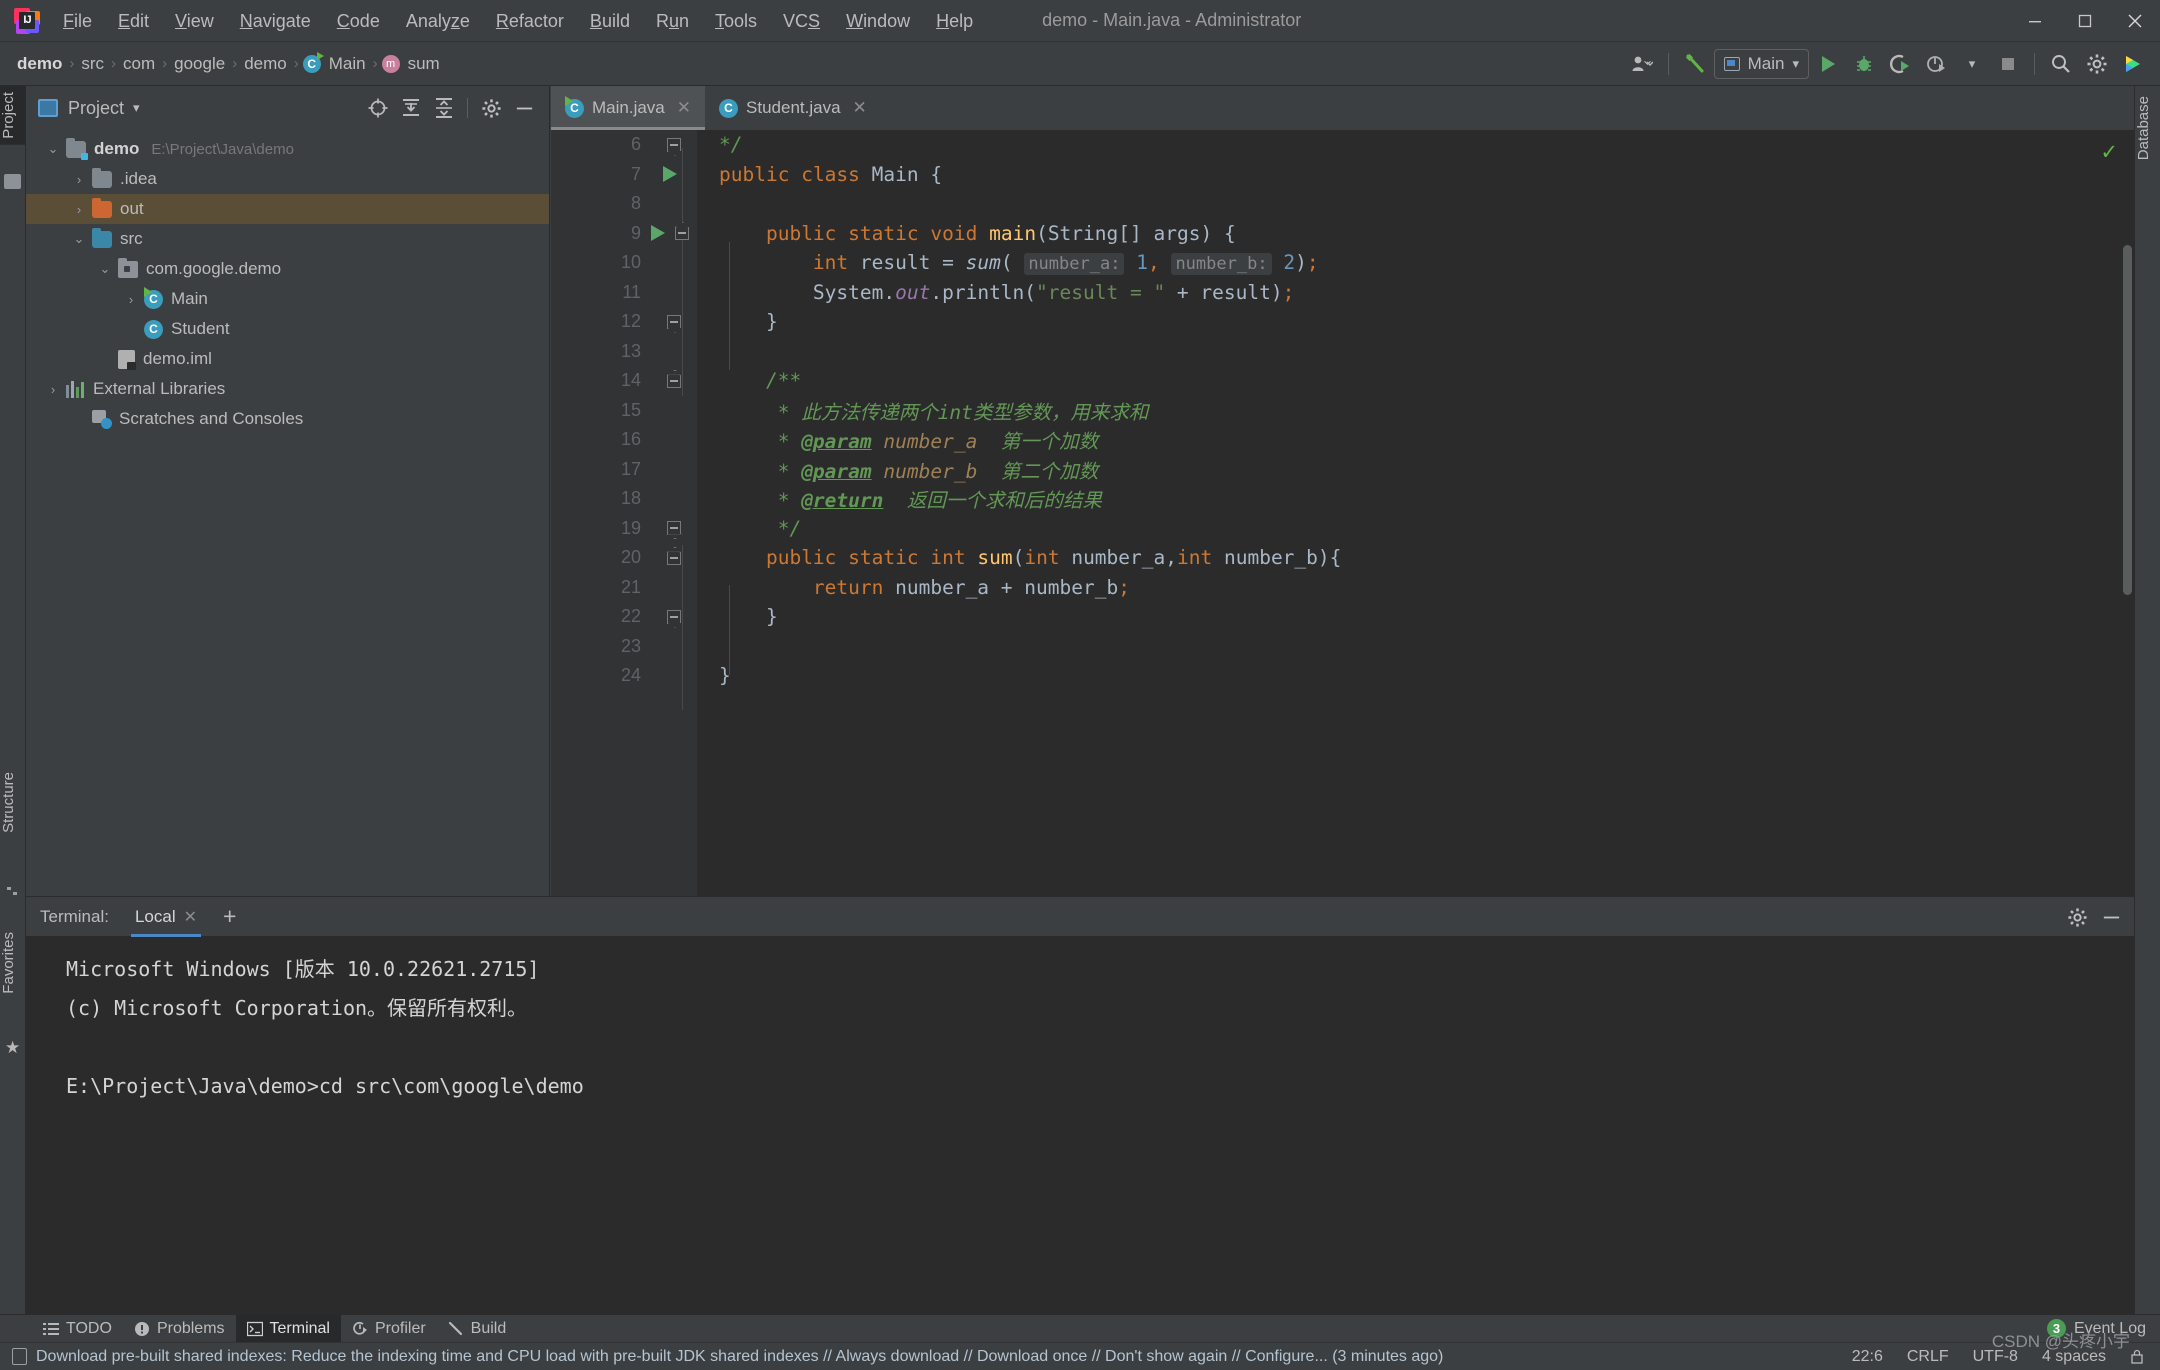  What do you see at coordinates (229, 916) in the screenshot?
I see `new-terminal-tab-button: +` at bounding box center [229, 916].